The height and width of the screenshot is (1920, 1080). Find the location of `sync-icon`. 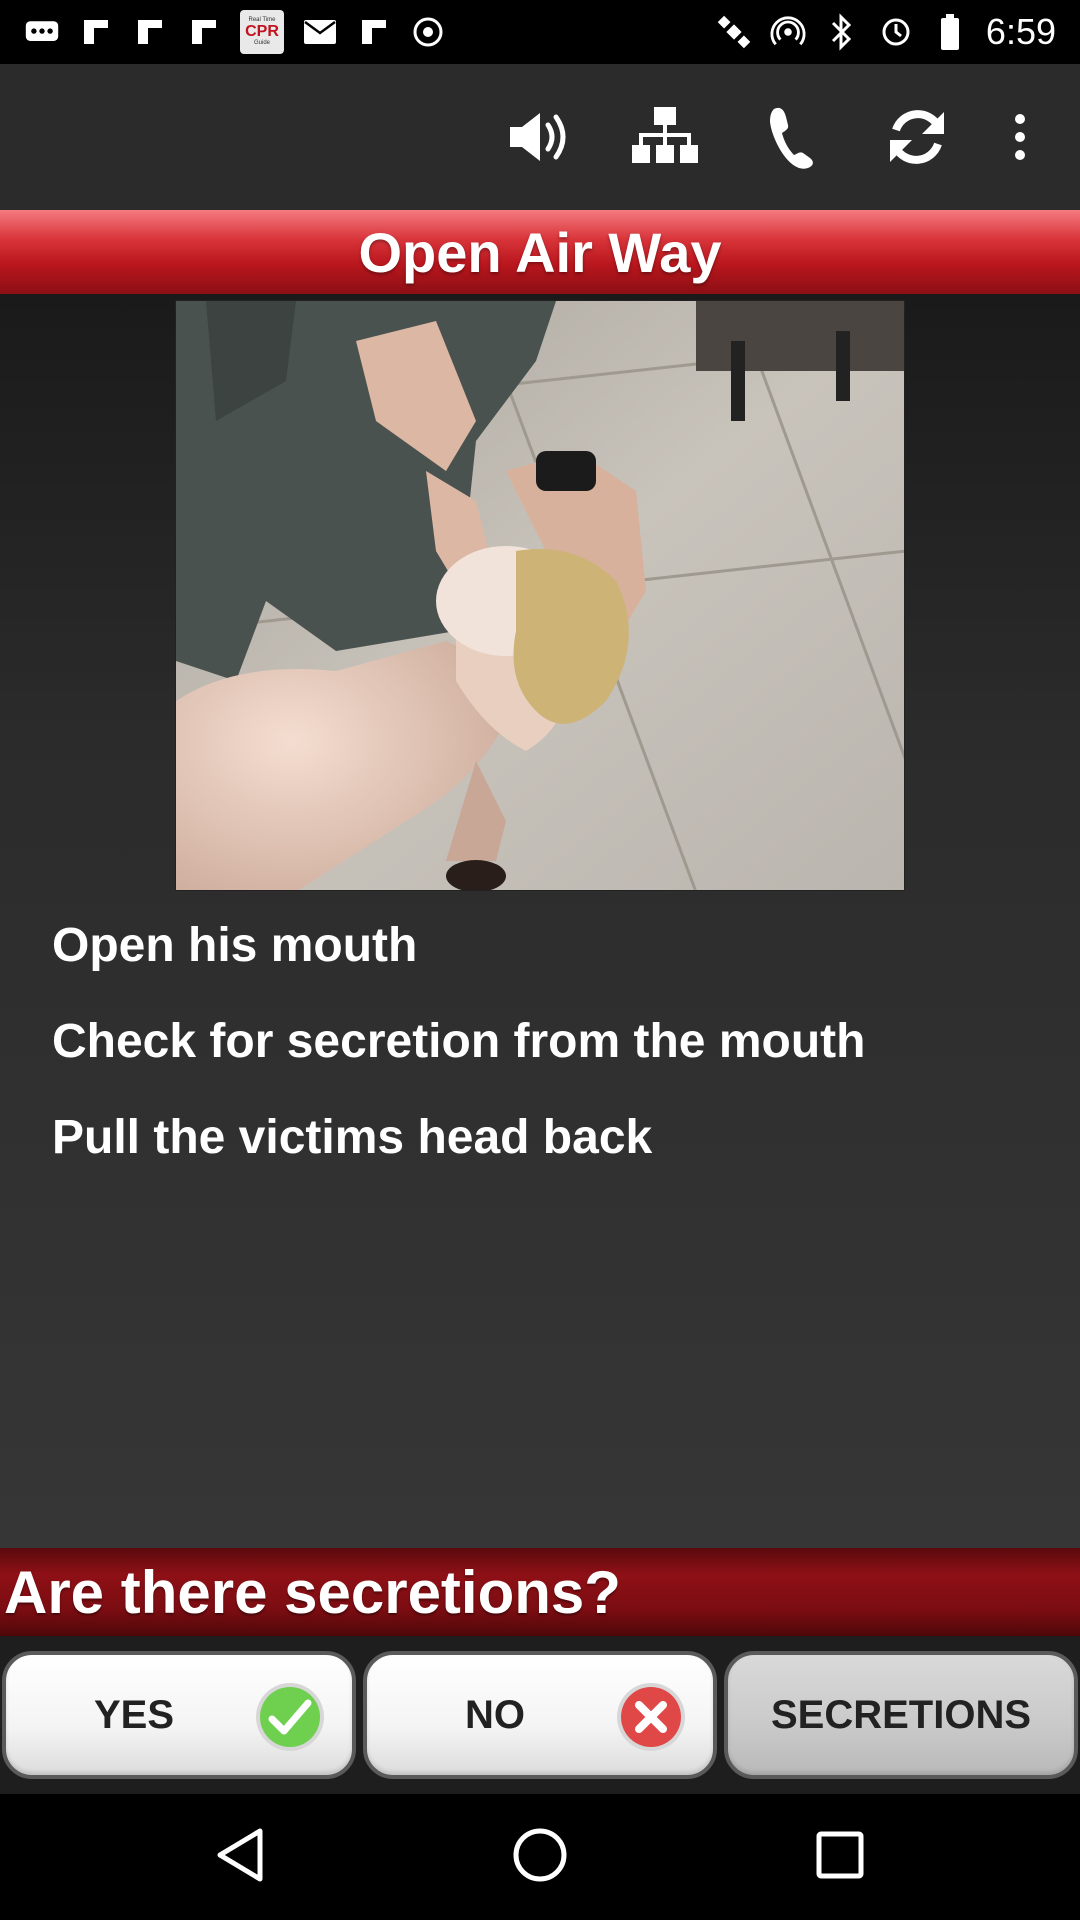

sync-icon is located at coordinates (896, 32).